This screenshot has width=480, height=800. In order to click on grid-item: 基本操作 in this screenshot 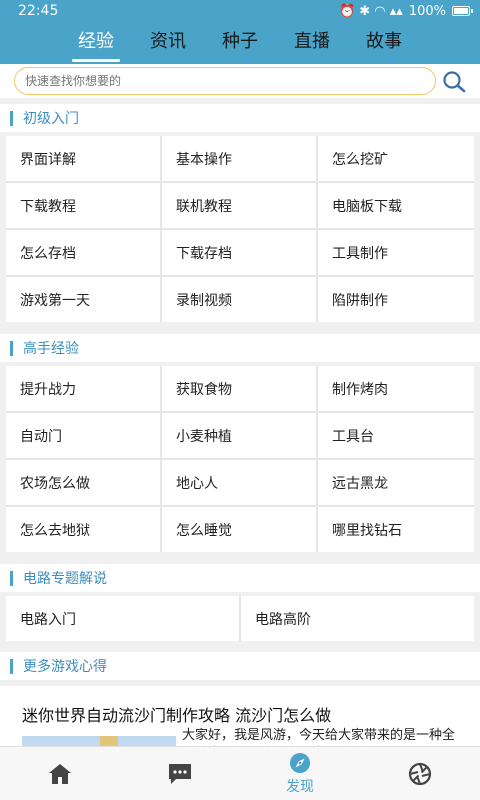, I will do `click(239, 158)`.